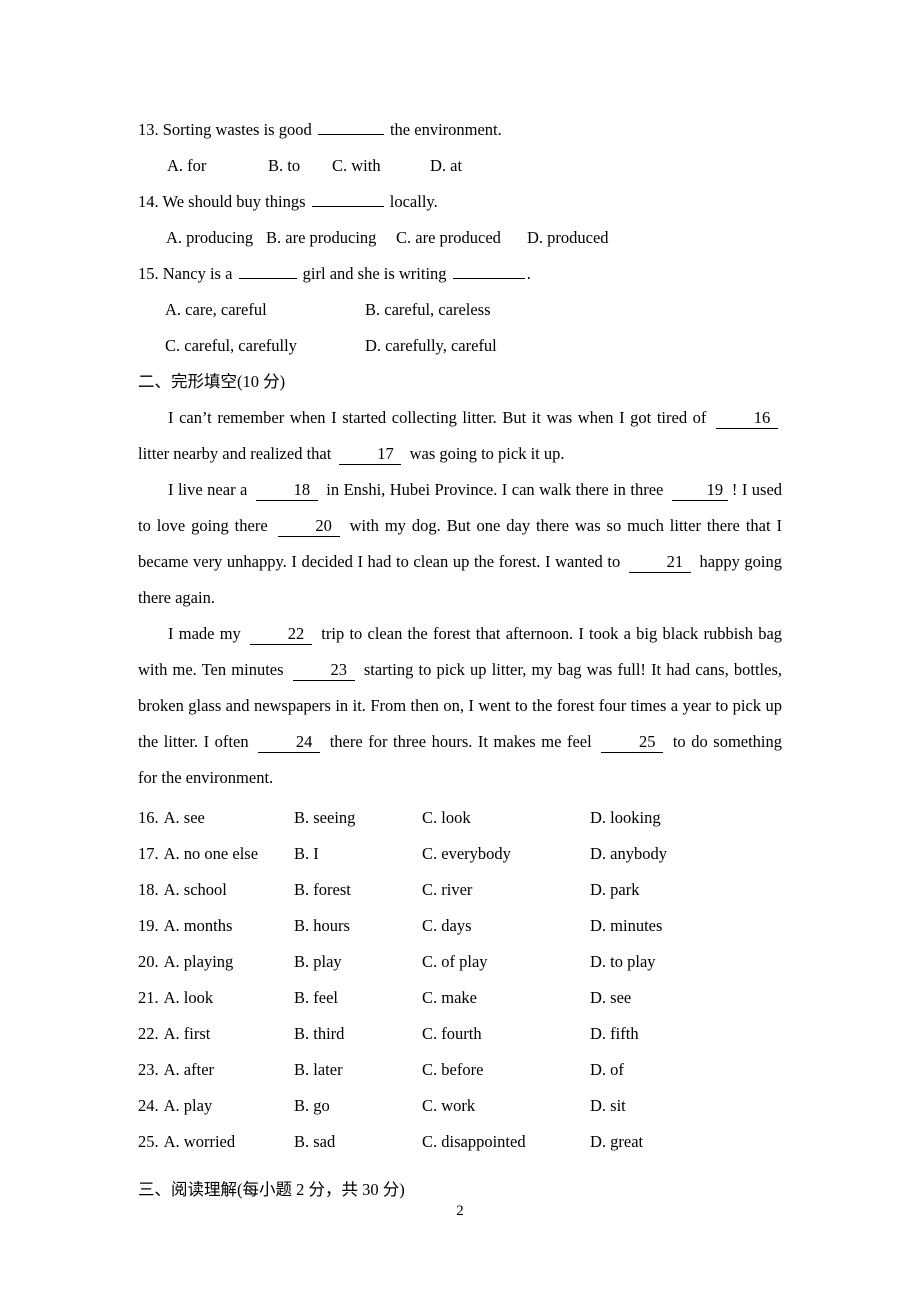 The height and width of the screenshot is (1302, 920). What do you see at coordinates (318, 1070) in the screenshot?
I see `cloze-option-b: B. later` at bounding box center [318, 1070].